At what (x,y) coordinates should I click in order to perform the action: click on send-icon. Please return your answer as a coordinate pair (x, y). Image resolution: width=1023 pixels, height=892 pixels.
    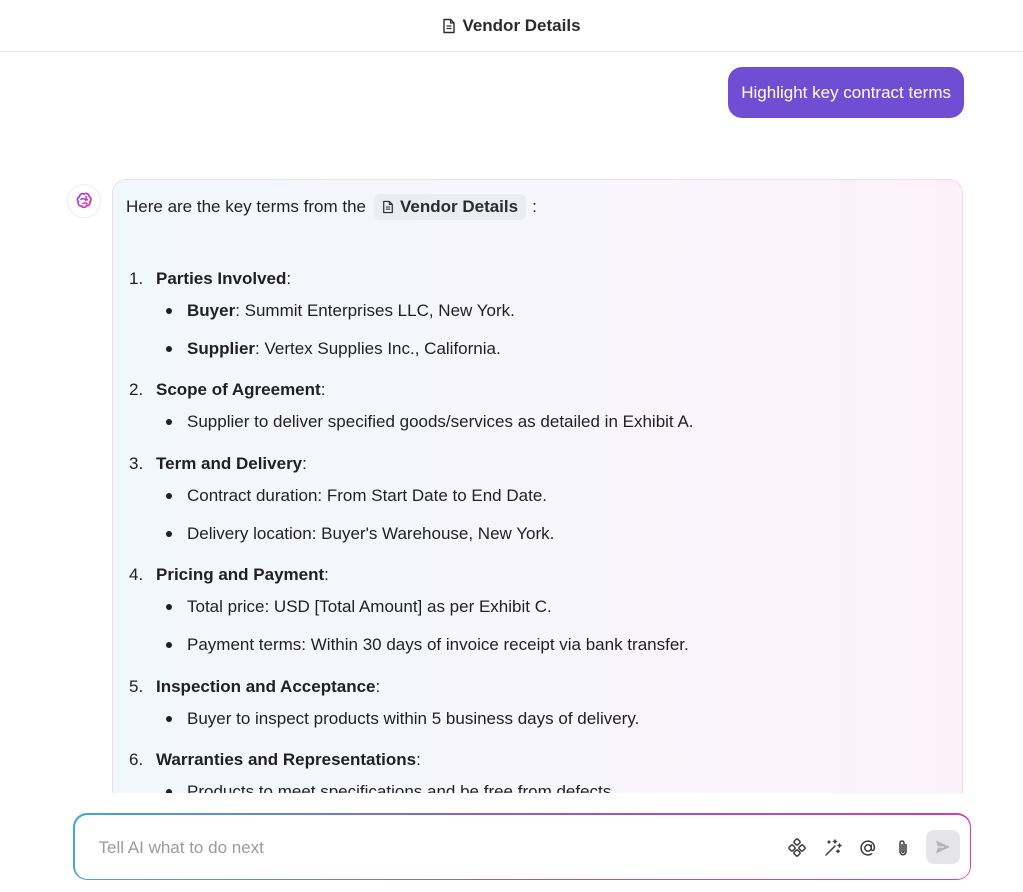
    Looking at the image, I should click on (942, 846).